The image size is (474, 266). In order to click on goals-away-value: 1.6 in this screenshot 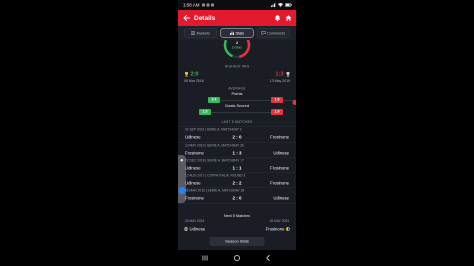, I will do `click(277, 112)`.